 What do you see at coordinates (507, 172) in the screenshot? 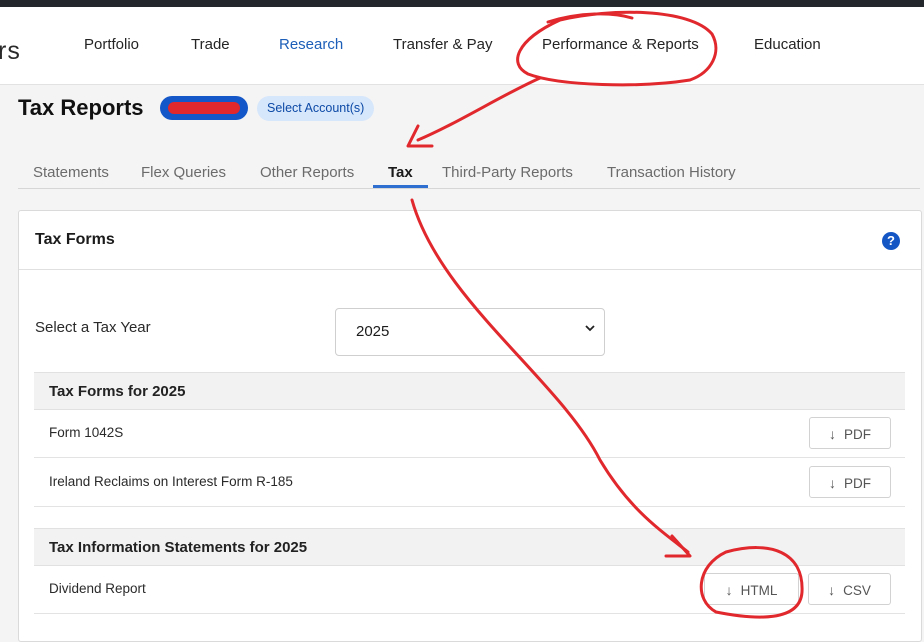
I see `tab-third-party-reports: Third-Party Reports` at bounding box center [507, 172].